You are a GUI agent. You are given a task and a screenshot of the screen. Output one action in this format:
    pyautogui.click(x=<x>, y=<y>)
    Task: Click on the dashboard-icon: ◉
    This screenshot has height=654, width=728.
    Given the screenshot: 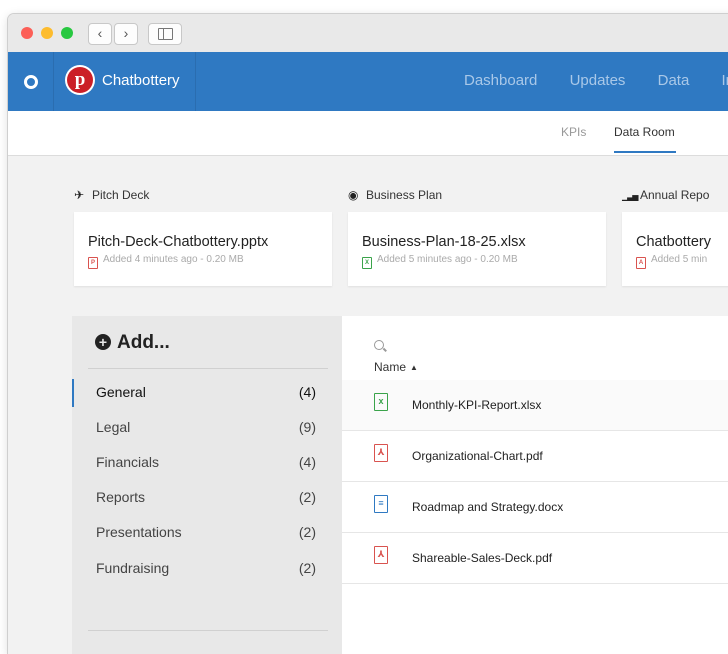 What is the action you would take?
    pyautogui.click(x=353, y=195)
    